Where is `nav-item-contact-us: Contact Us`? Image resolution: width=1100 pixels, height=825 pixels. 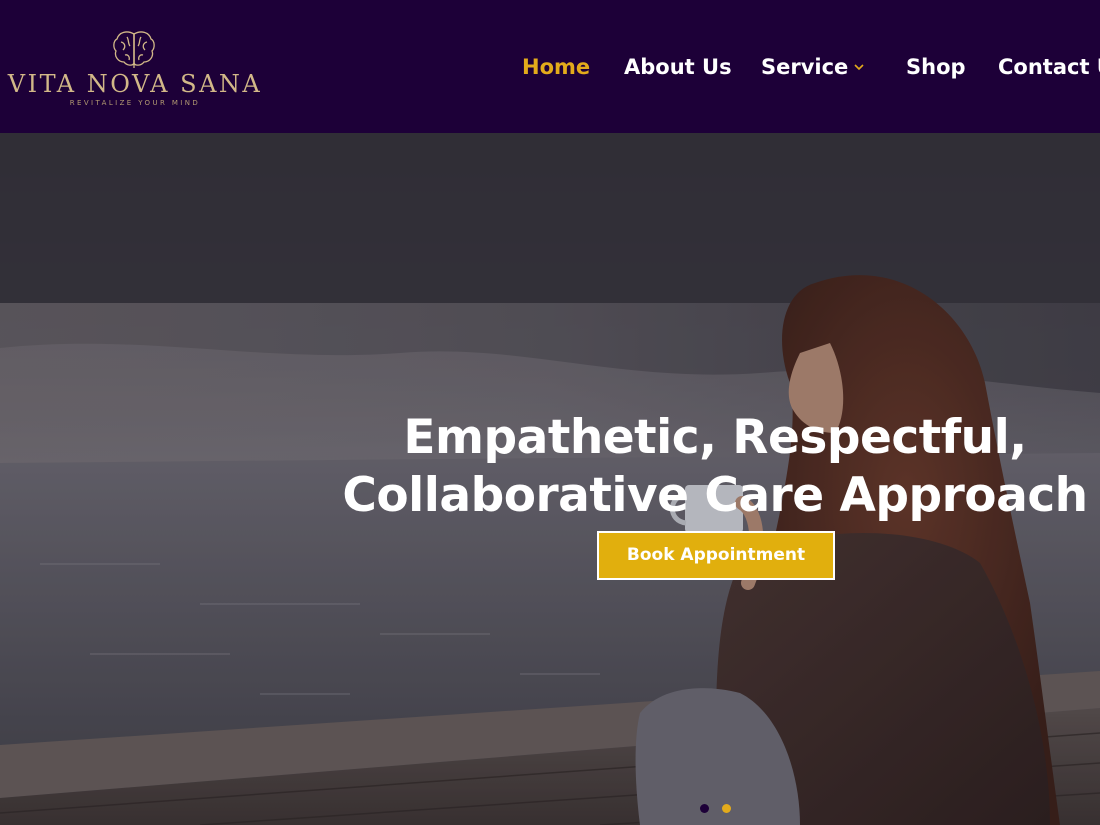 nav-item-contact-us: Contact Us is located at coordinates (1049, 68).